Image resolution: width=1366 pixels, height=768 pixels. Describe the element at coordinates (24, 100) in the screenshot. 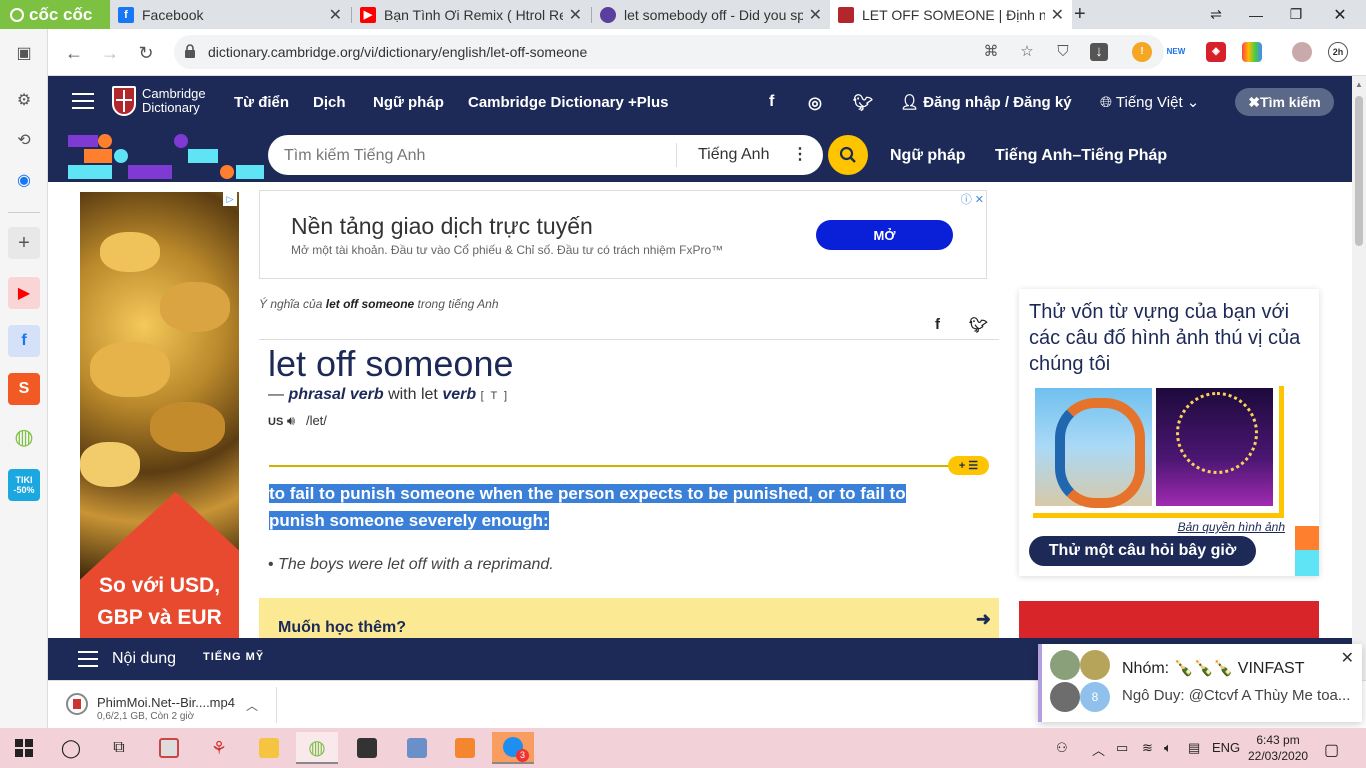

I see `settings-icon: ⚙` at that location.